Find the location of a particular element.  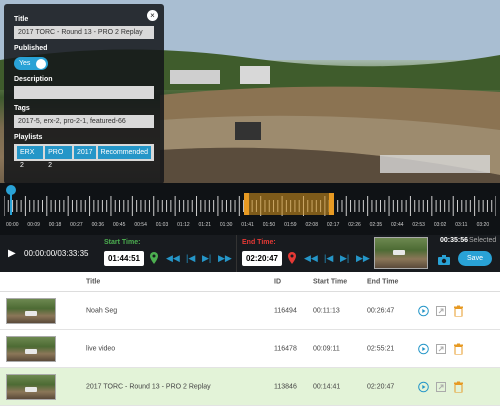

timeline-tick-label: 03:11 is located at coordinates (461, 225).